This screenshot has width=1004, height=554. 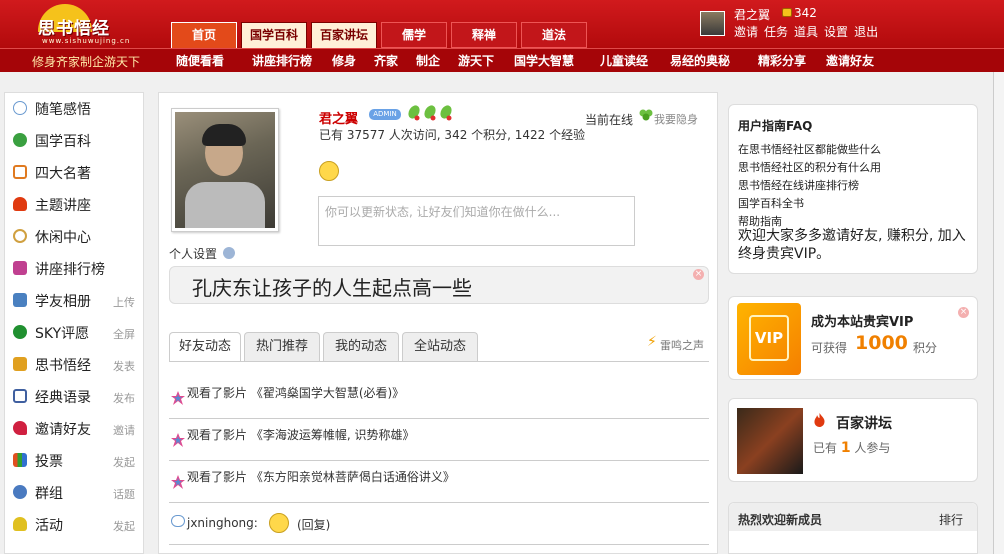 What do you see at coordinates (746, 32) in the screenshot?
I see `invite-link: 邀请` at bounding box center [746, 32].